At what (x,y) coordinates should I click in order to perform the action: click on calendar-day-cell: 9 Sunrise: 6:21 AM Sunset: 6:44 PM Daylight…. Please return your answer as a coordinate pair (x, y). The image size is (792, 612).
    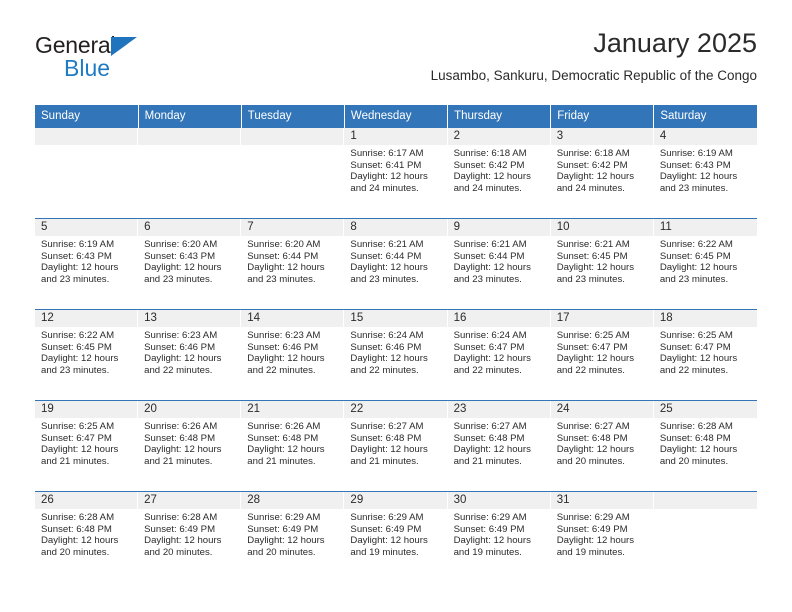
    Looking at the image, I should click on (499, 264).